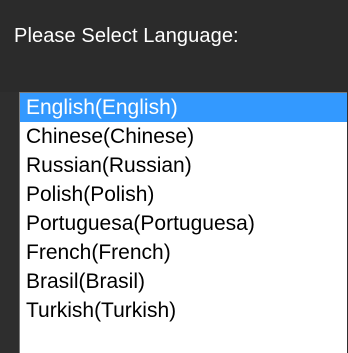 The height and width of the screenshot is (353, 348). What do you see at coordinates (183, 107) in the screenshot?
I see `language-option-english: English(English)` at bounding box center [183, 107].